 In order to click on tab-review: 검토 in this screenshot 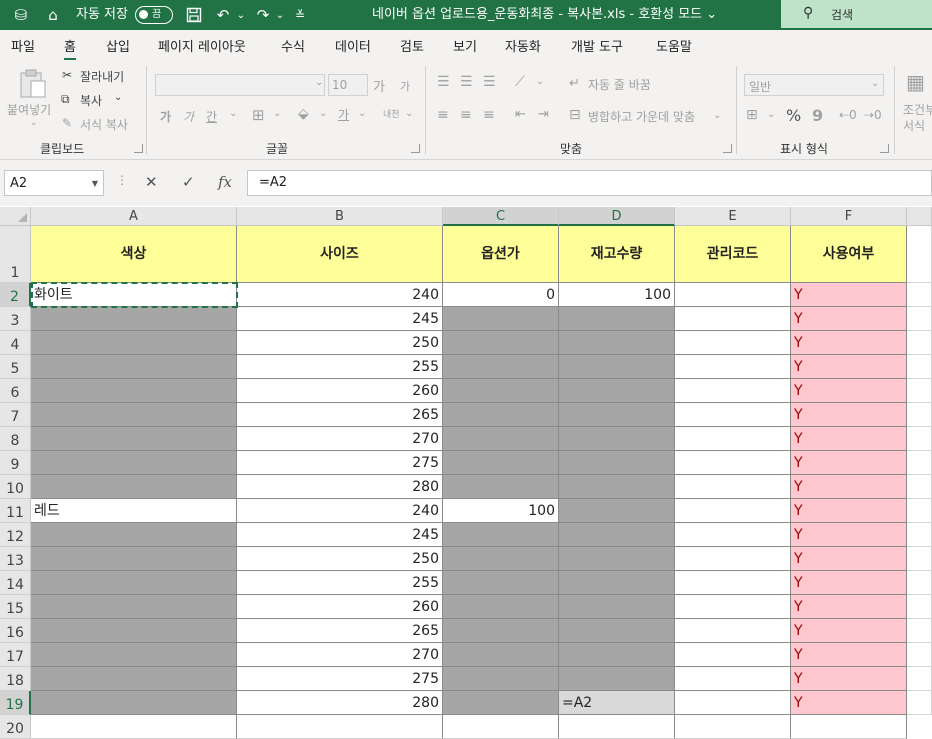, I will do `click(412, 45)`.